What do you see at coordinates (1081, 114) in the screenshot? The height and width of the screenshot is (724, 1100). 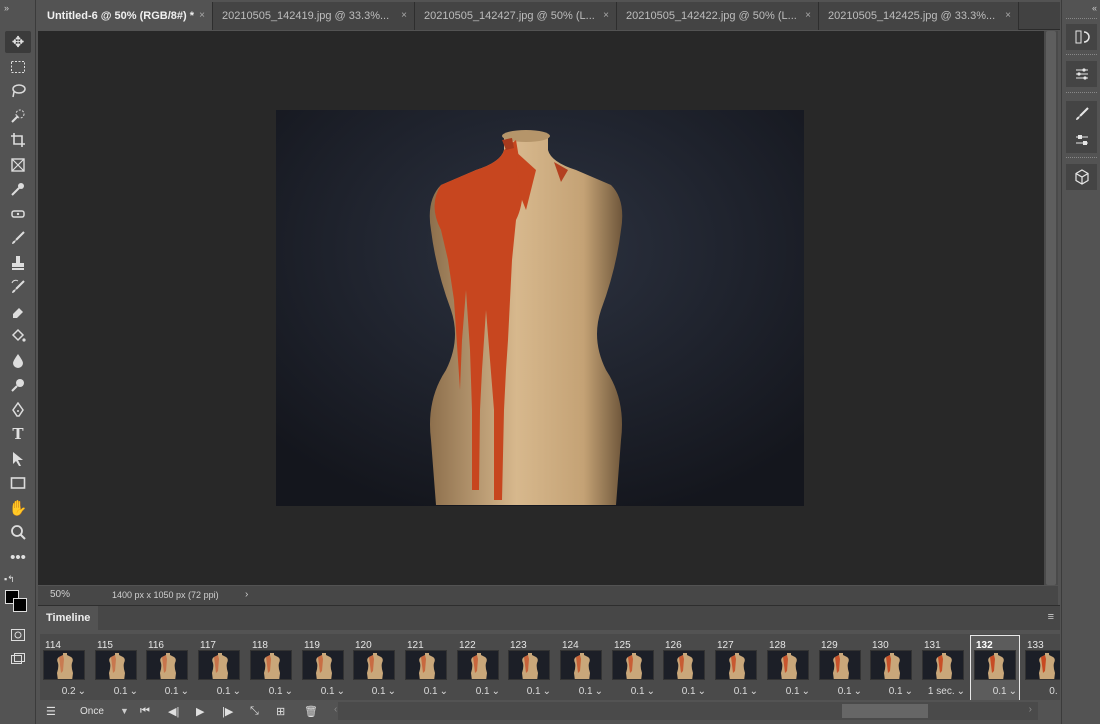 I see `brushes-panel-icon` at bounding box center [1081, 114].